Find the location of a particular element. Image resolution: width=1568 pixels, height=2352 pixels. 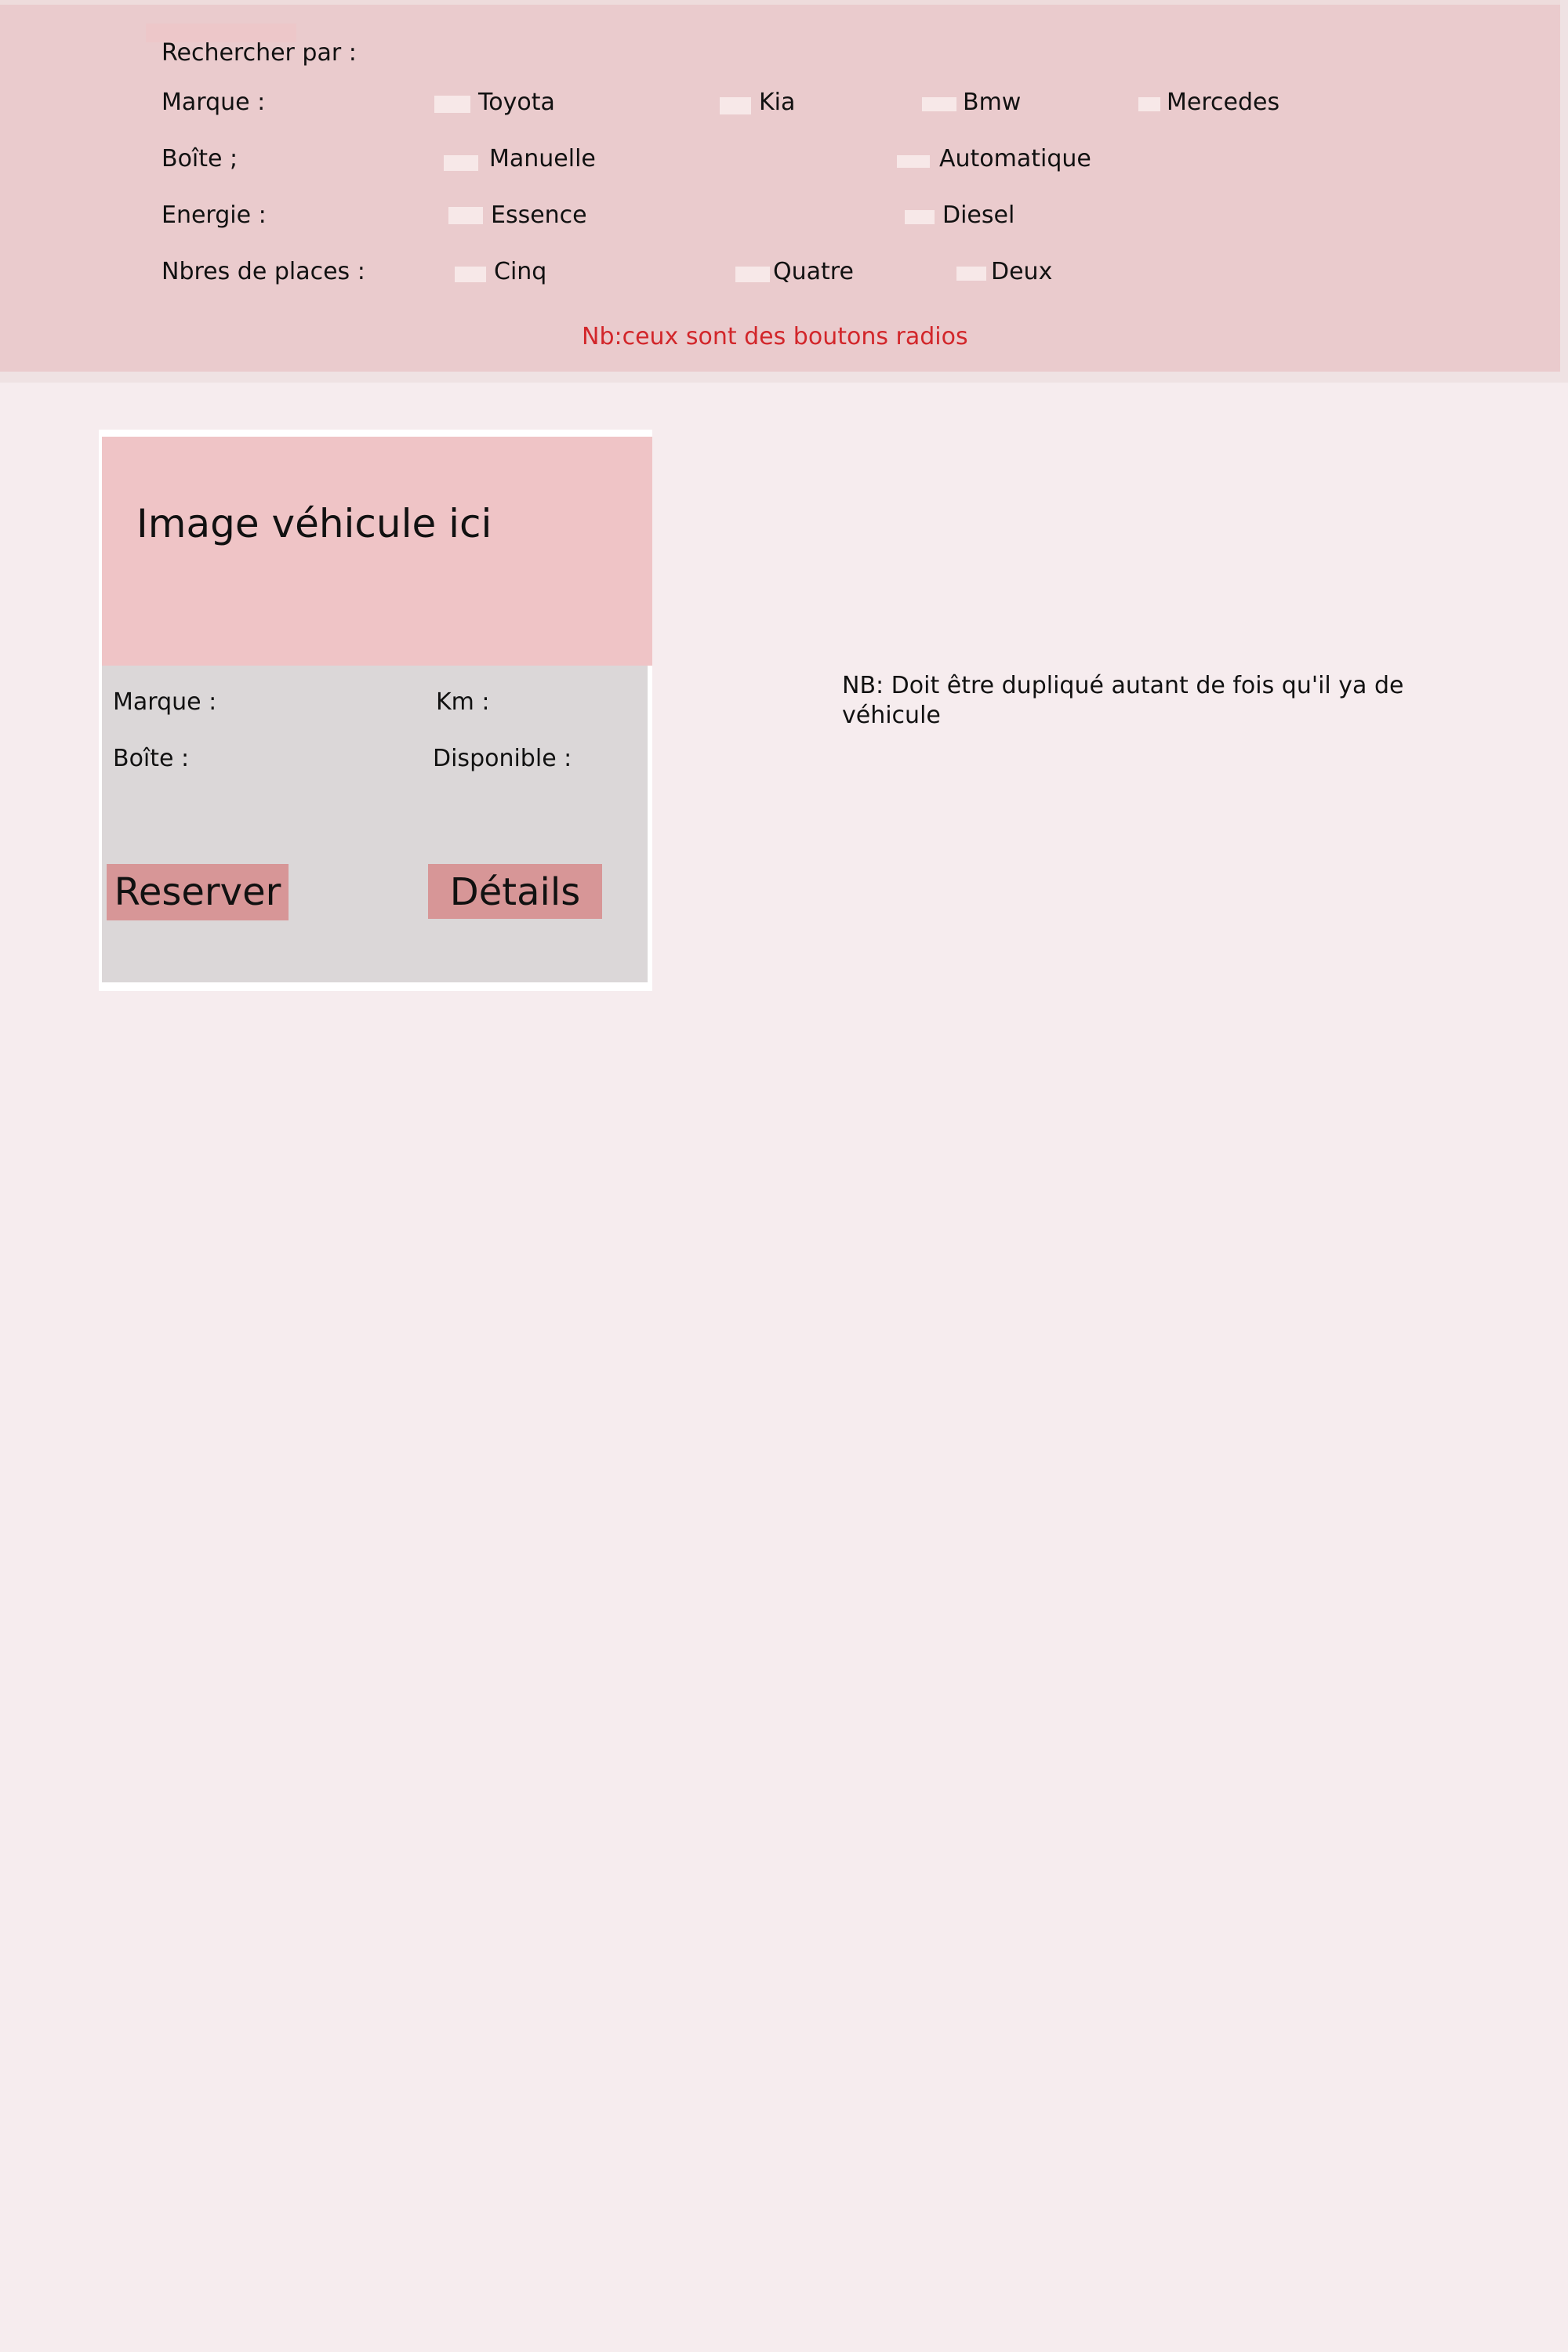

radio-kia is located at coordinates (735, 105).